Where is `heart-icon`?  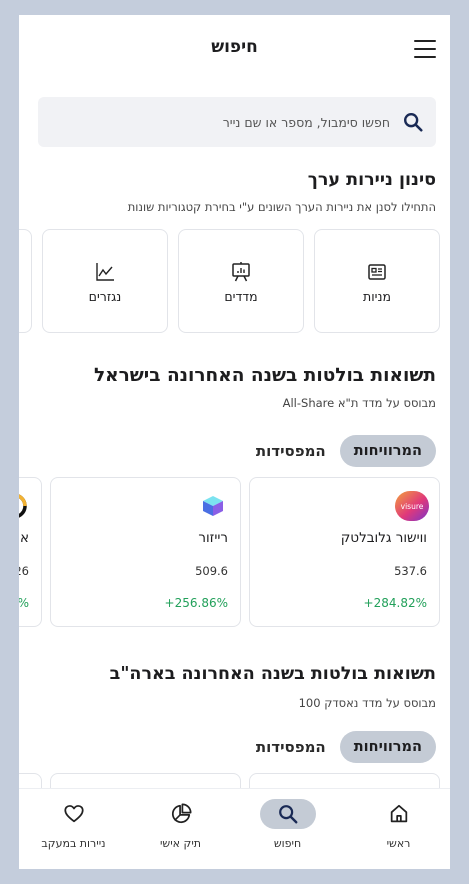 heart-icon is located at coordinates (73, 814).